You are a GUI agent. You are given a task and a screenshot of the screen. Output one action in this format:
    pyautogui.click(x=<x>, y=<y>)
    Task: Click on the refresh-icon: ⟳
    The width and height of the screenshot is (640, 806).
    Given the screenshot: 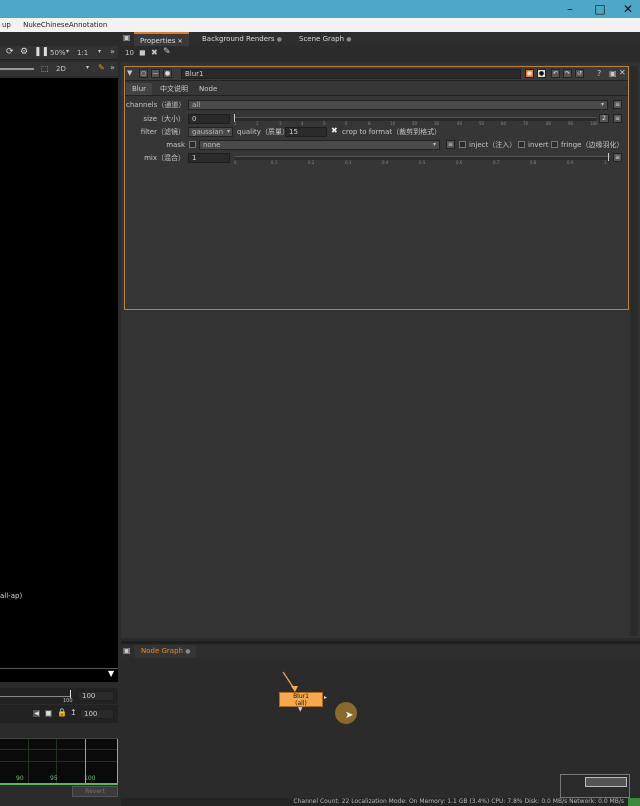 What is the action you would take?
    pyautogui.click(x=10, y=52)
    